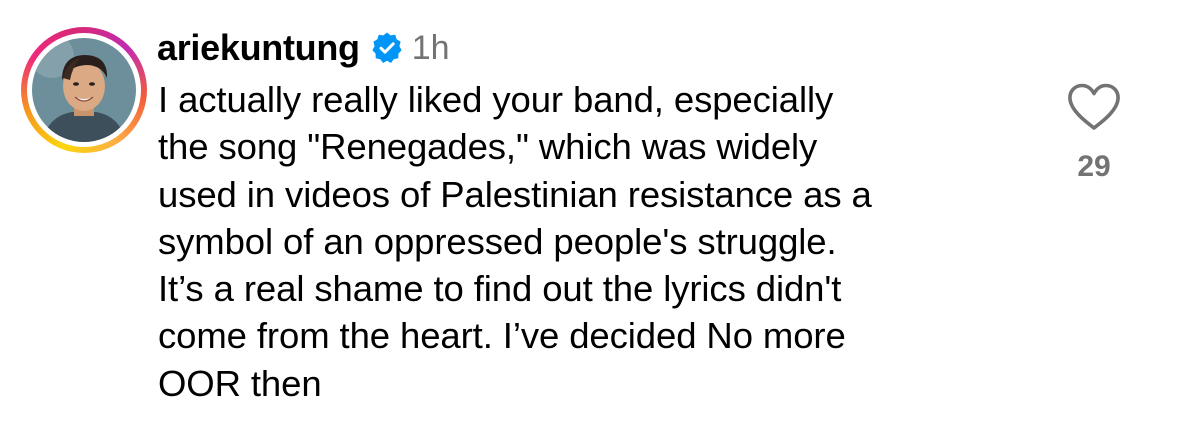 The width and height of the screenshot is (1179, 429). What do you see at coordinates (387, 48) in the screenshot?
I see `verified-badge-icon` at bounding box center [387, 48].